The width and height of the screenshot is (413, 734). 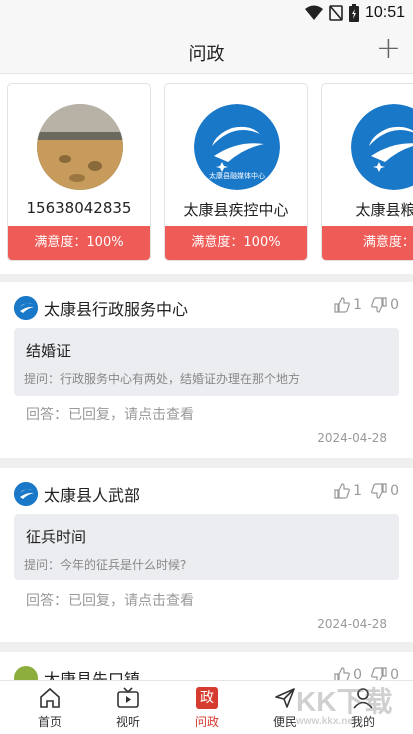 I want to click on card-name: 15638042835, so click(x=79, y=208).